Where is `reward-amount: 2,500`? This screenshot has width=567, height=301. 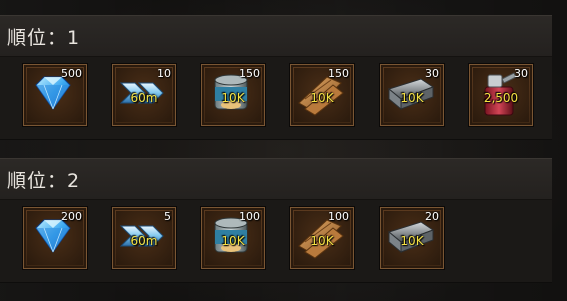 reward-amount: 2,500 is located at coordinates (501, 98).